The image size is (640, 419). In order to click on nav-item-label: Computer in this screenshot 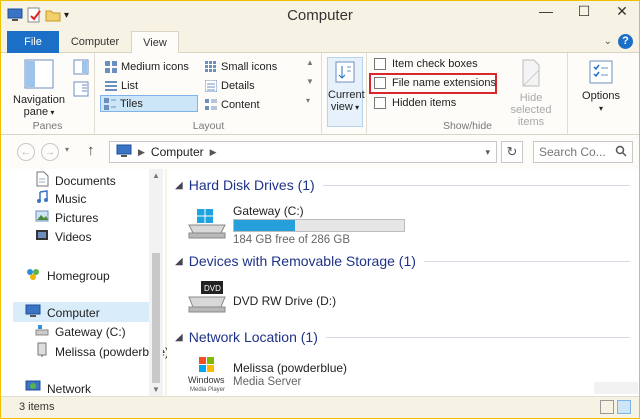, I will do `click(73, 312)`.